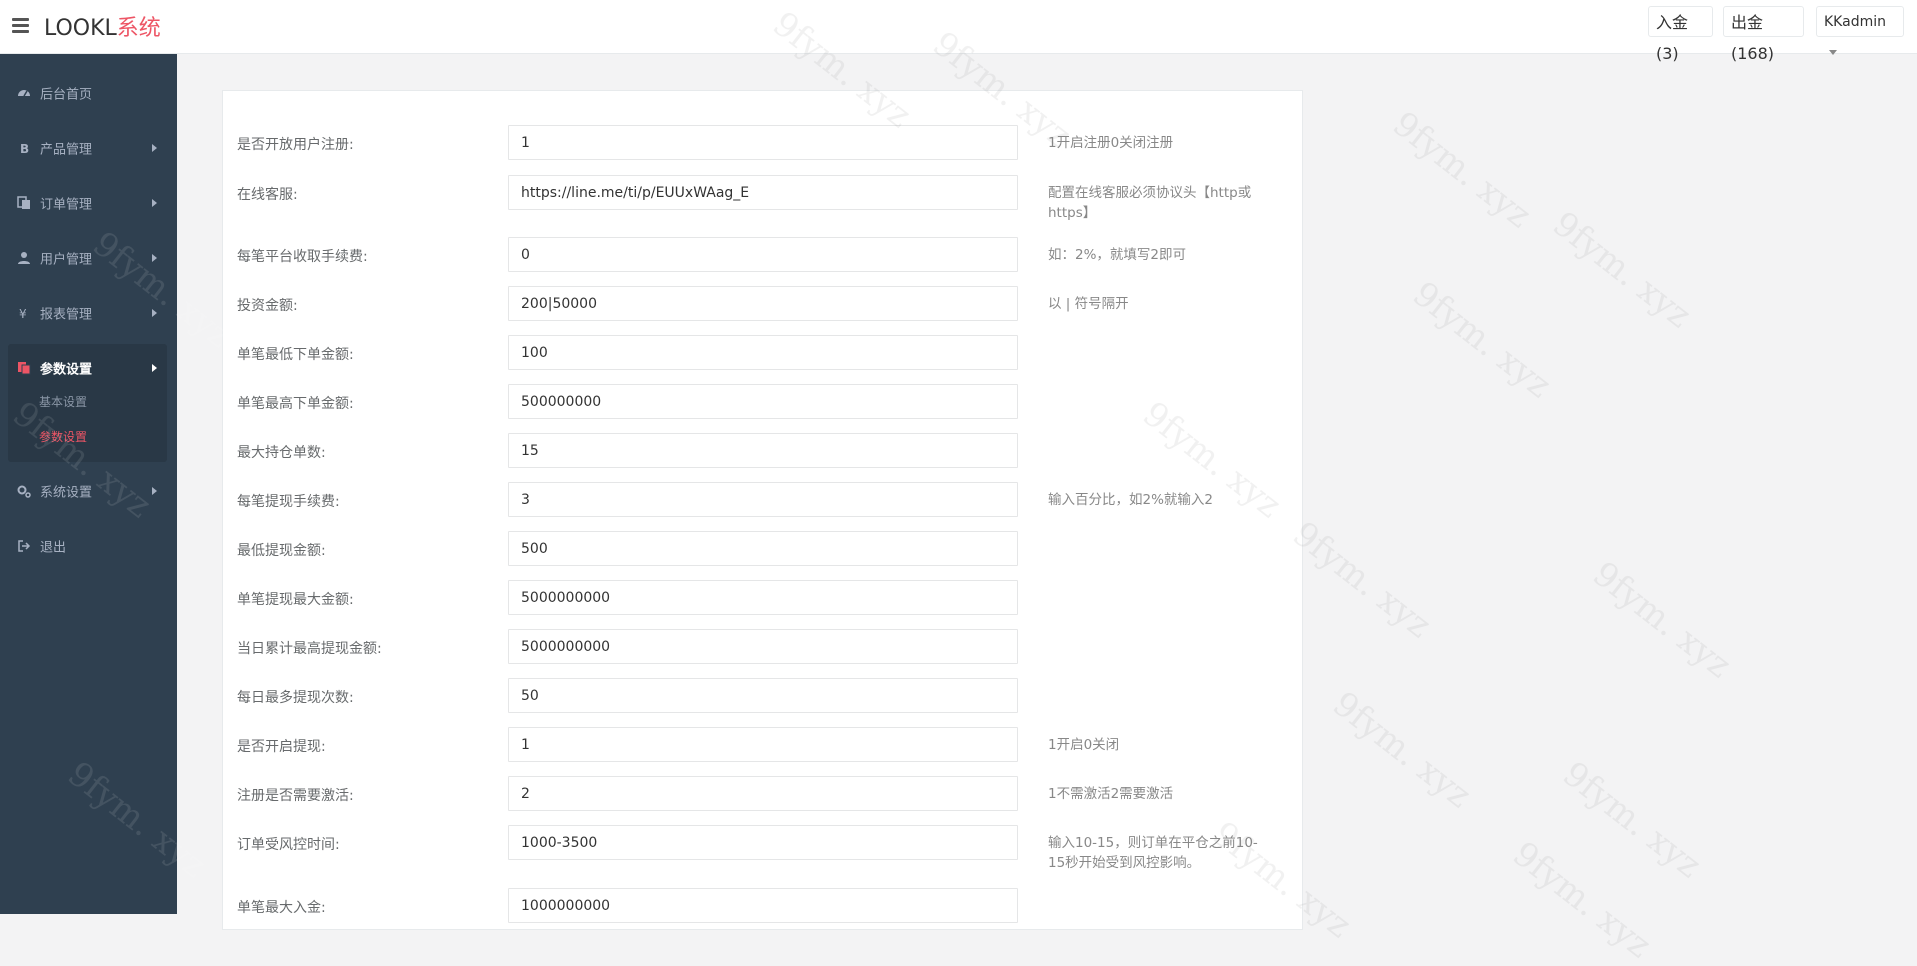 The width and height of the screenshot is (1917, 966). Describe the element at coordinates (295, 145) in the screenshot. I see `field-label: 是否开放用户注册:` at that location.